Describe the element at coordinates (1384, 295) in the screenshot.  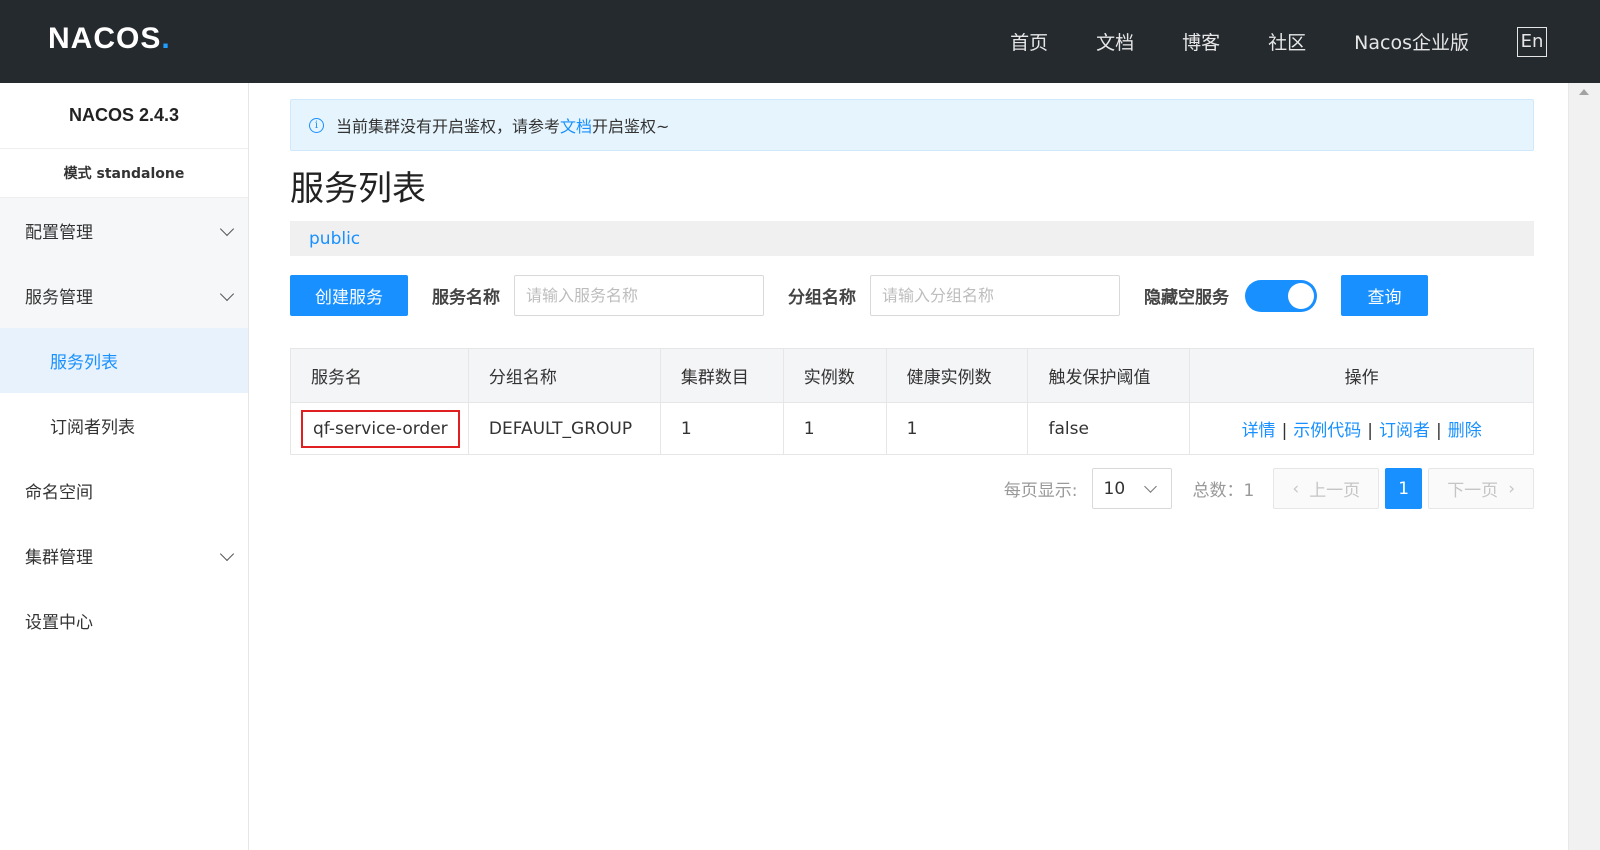
I see `query-button: 查询` at that location.